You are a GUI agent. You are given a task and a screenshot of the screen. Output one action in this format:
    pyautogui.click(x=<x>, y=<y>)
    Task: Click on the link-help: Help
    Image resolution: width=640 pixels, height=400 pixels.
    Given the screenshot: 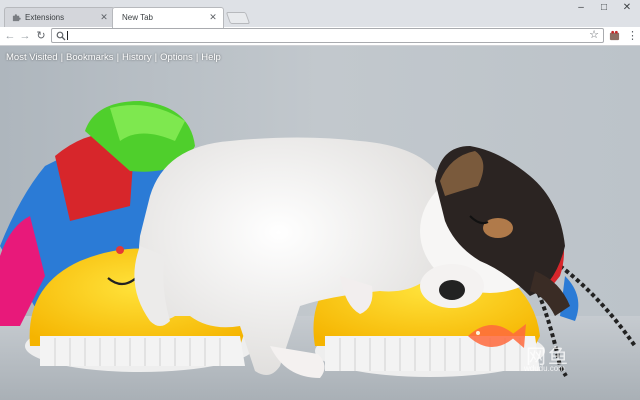 What is the action you would take?
    pyautogui.click(x=211, y=57)
    